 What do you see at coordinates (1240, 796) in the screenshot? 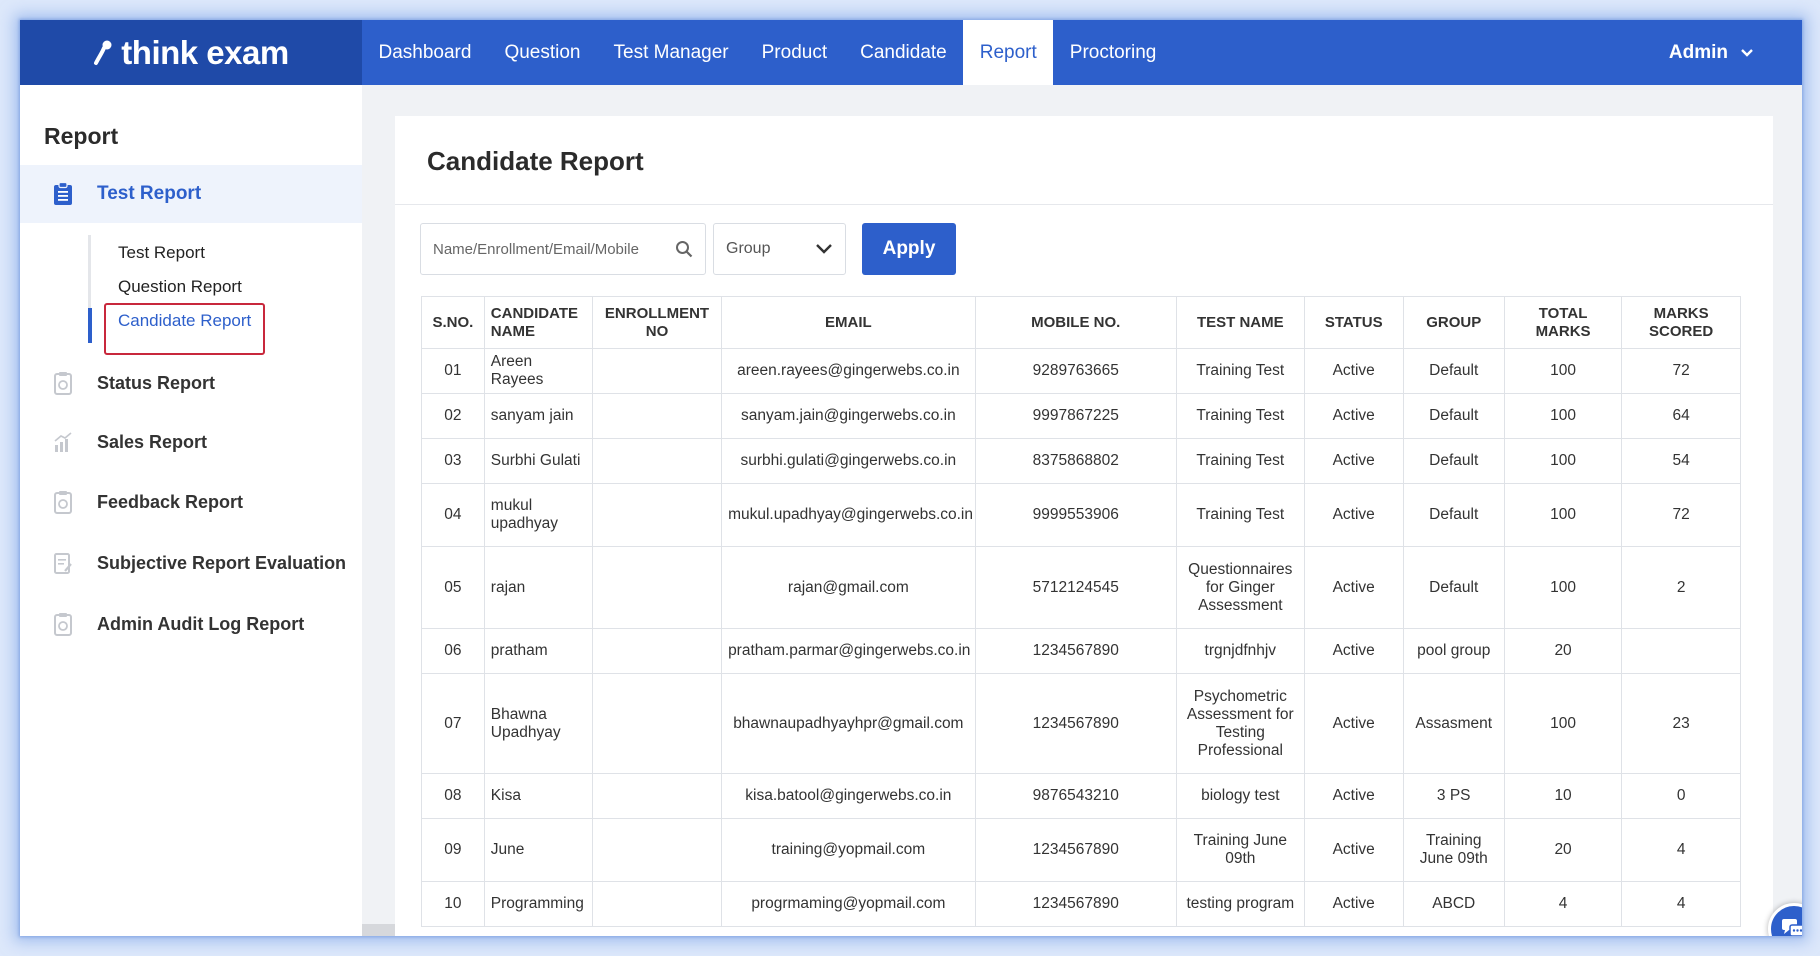
I see `cell-test-name: biology test` at bounding box center [1240, 796].